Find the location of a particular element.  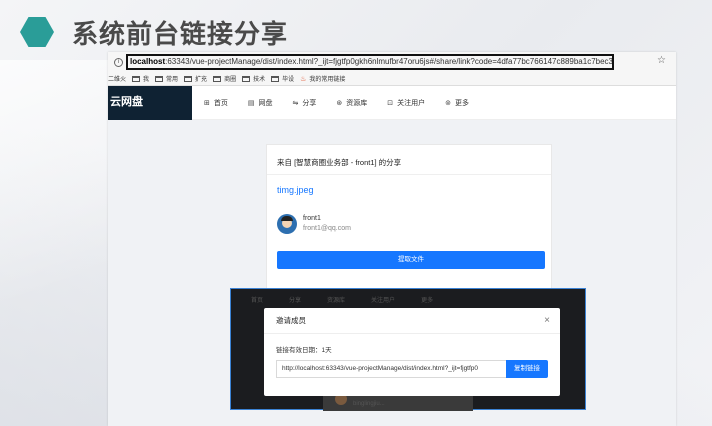

more-icon: ⊚ is located at coordinates (448, 103).